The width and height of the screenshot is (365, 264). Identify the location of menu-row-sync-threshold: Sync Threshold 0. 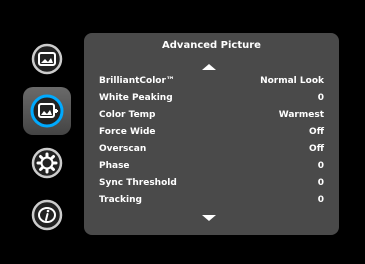
(211, 183).